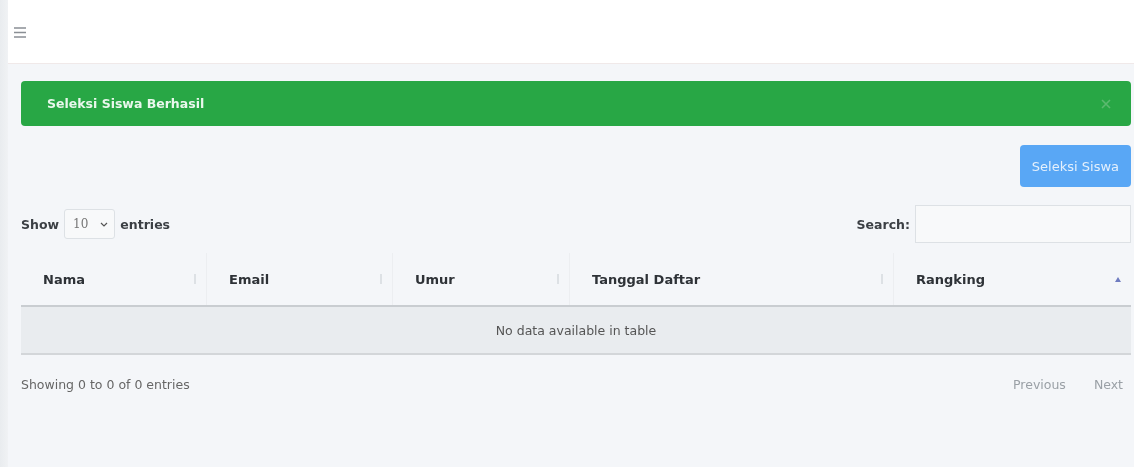 This screenshot has height=467, width=1134. Describe the element at coordinates (126, 103) in the screenshot. I see `alert-message: Seleksi Siswa Berhasil` at that location.